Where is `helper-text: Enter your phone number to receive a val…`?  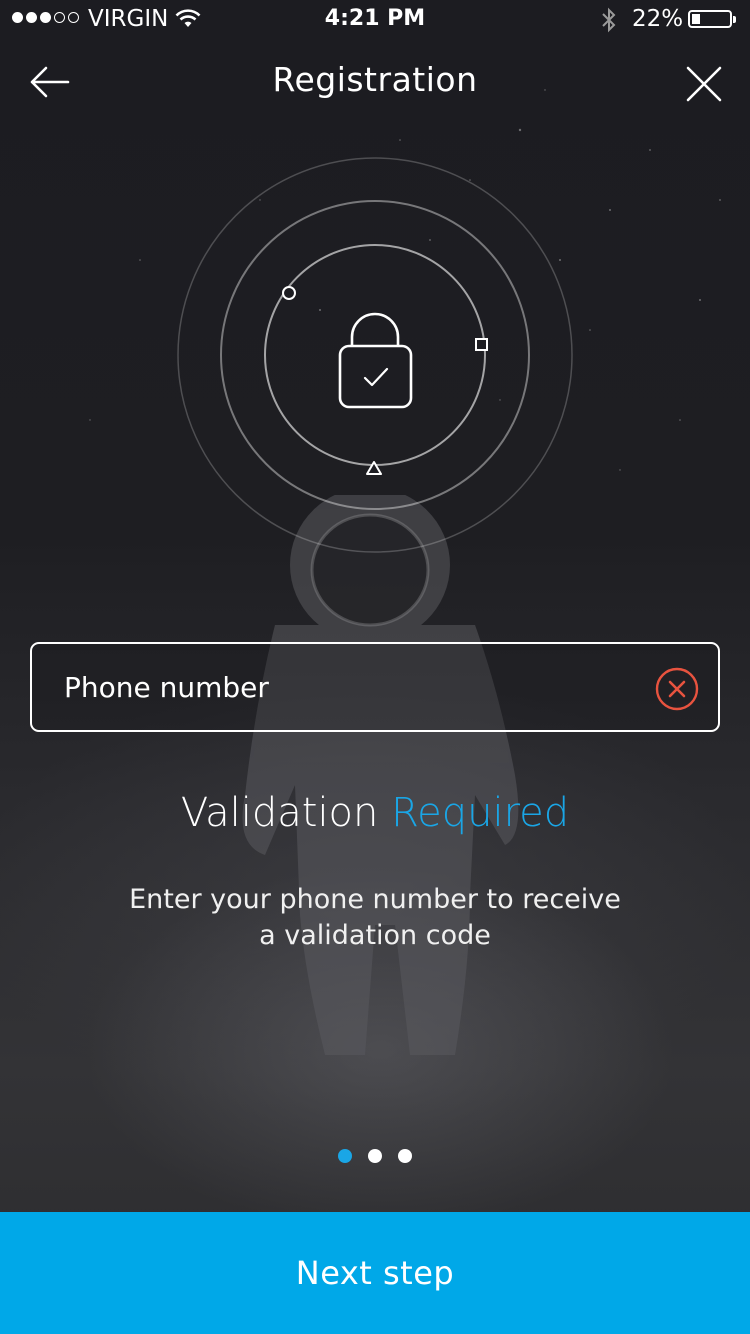 helper-text: Enter your phone number to receive a val… is located at coordinates (375, 918).